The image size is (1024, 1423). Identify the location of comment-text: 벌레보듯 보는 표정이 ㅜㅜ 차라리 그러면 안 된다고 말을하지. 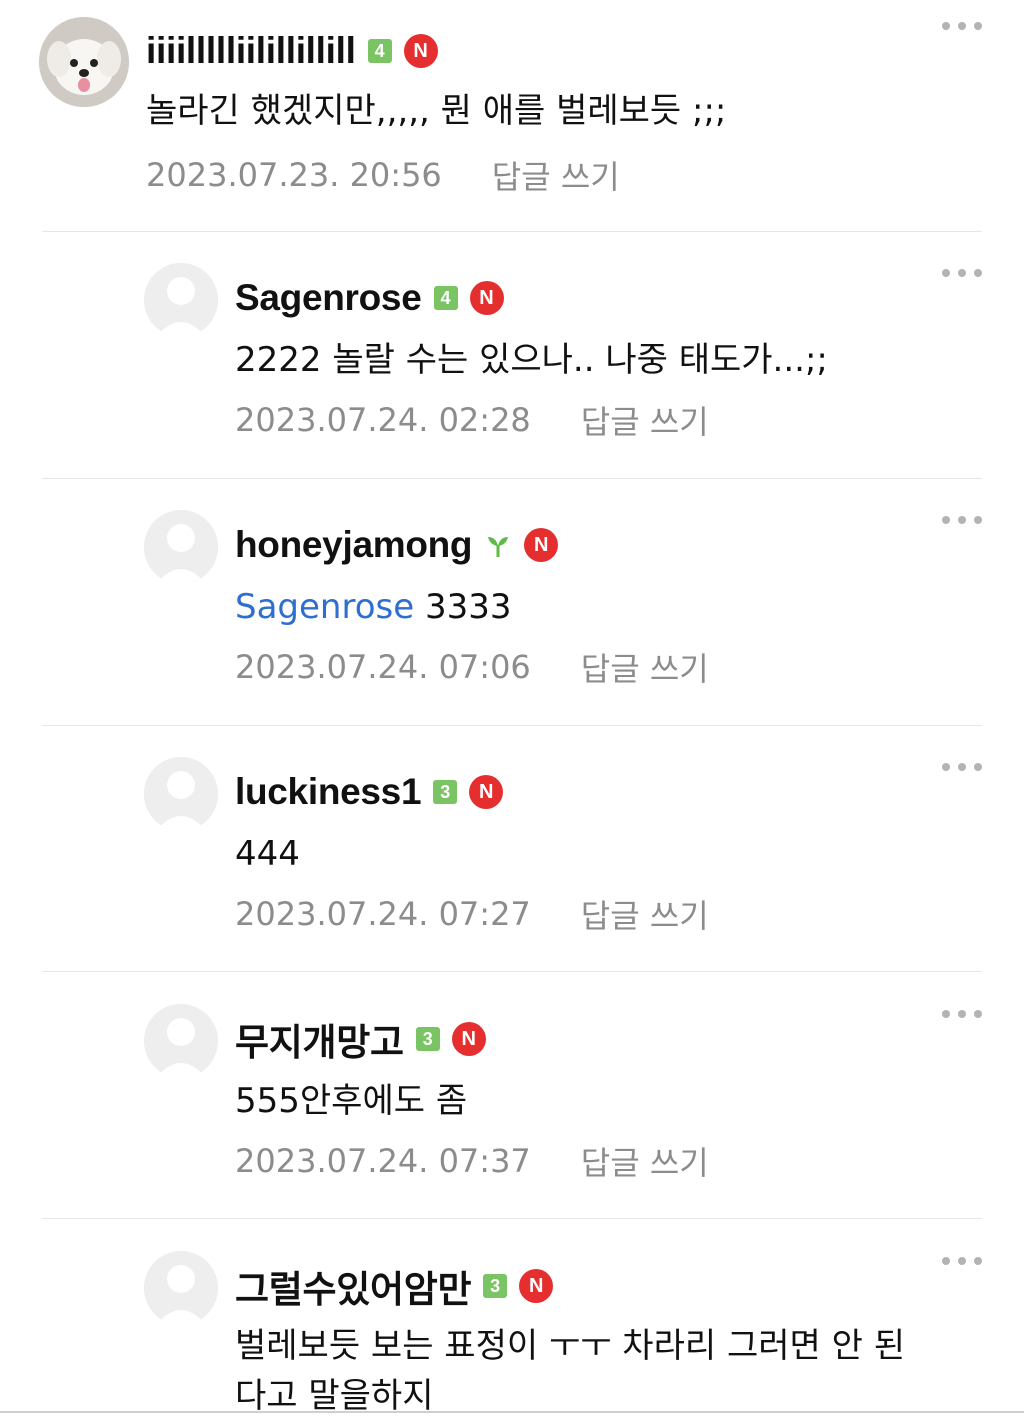
(570, 1371).